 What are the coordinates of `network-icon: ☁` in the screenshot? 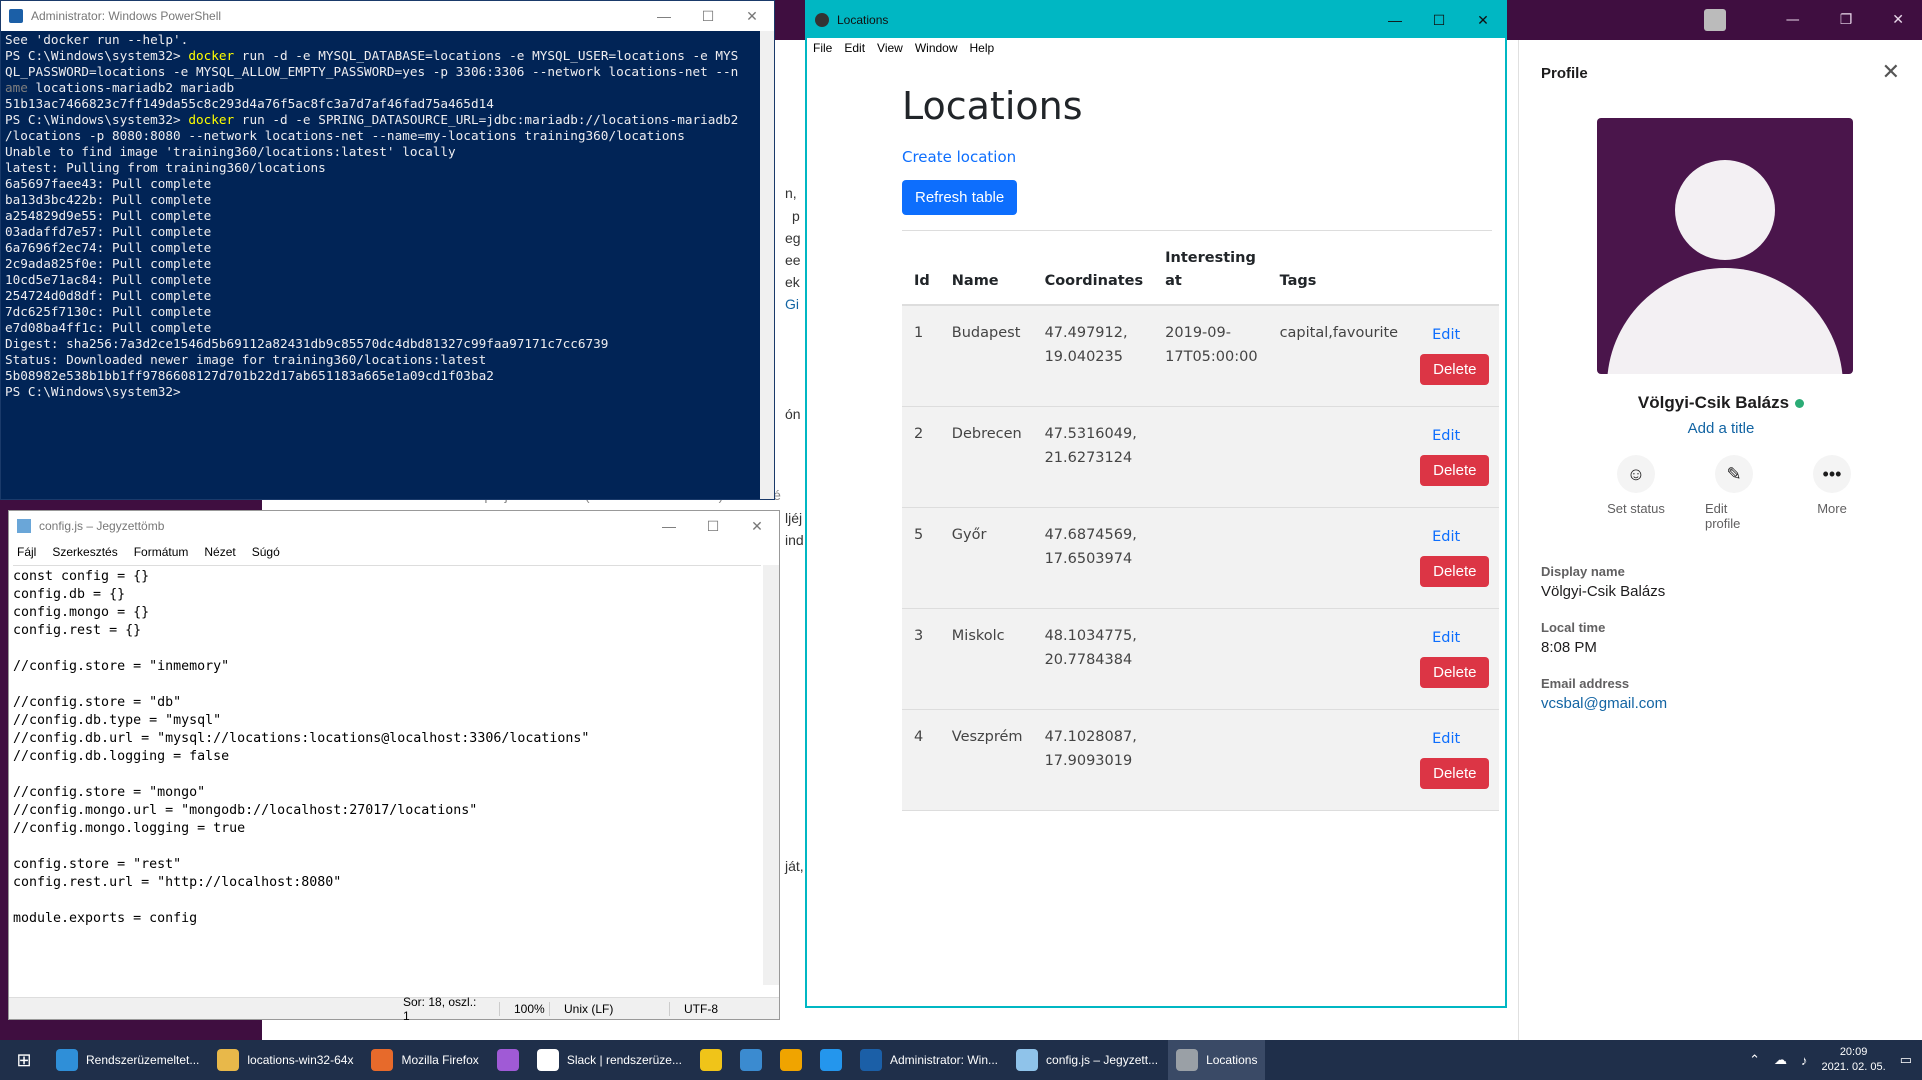 It's located at (1780, 1060).